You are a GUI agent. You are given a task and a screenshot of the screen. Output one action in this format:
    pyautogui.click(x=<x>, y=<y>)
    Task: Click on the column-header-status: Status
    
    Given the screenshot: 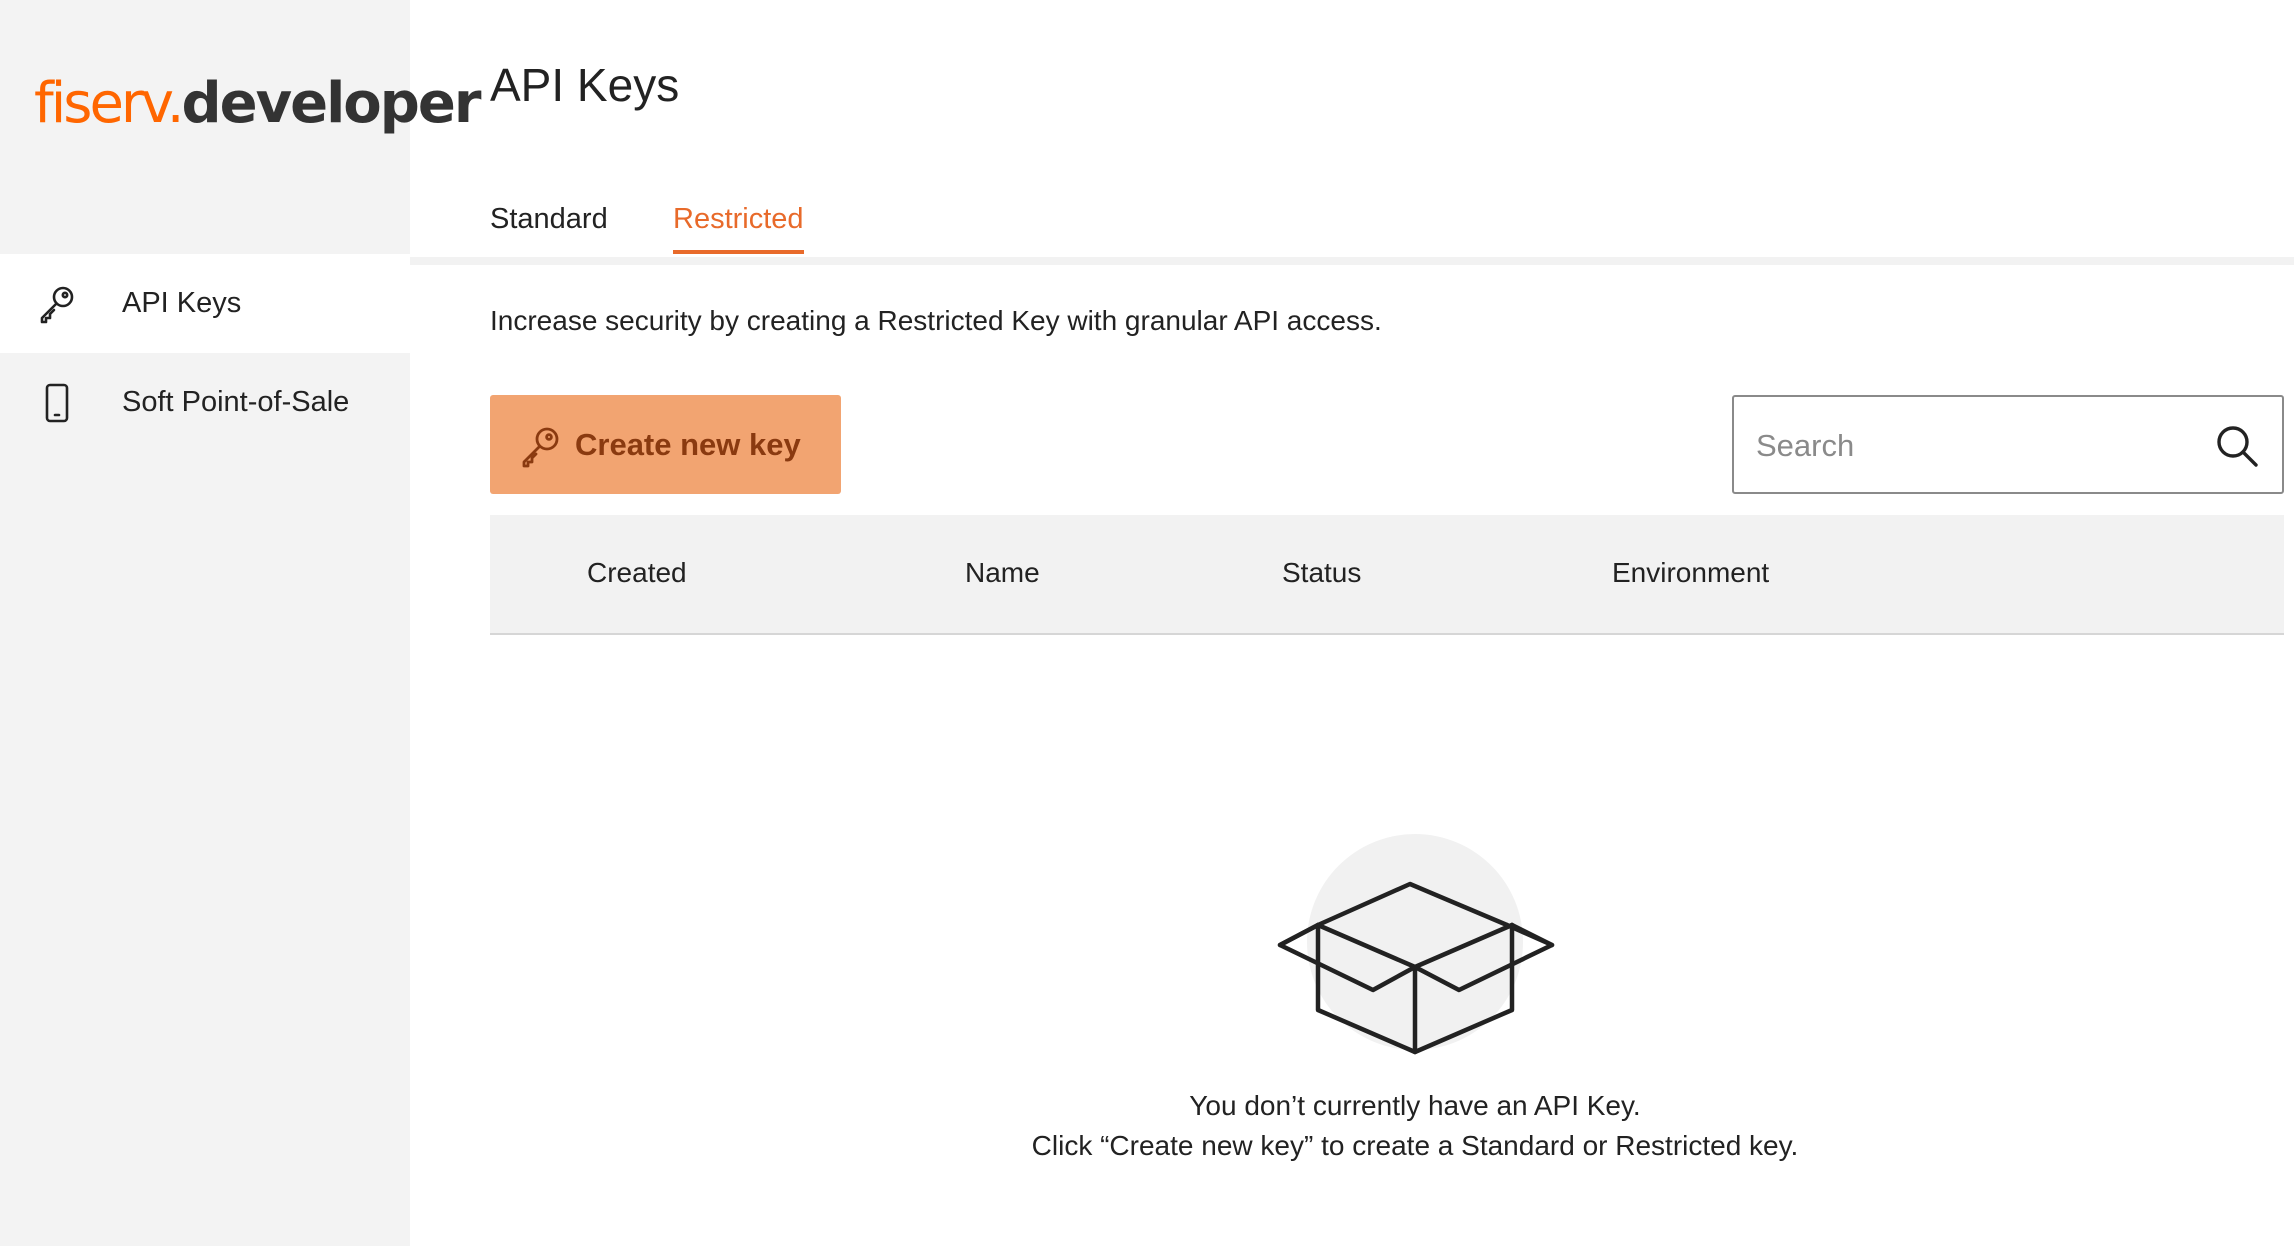 What is the action you would take?
    pyautogui.click(x=1321, y=573)
    